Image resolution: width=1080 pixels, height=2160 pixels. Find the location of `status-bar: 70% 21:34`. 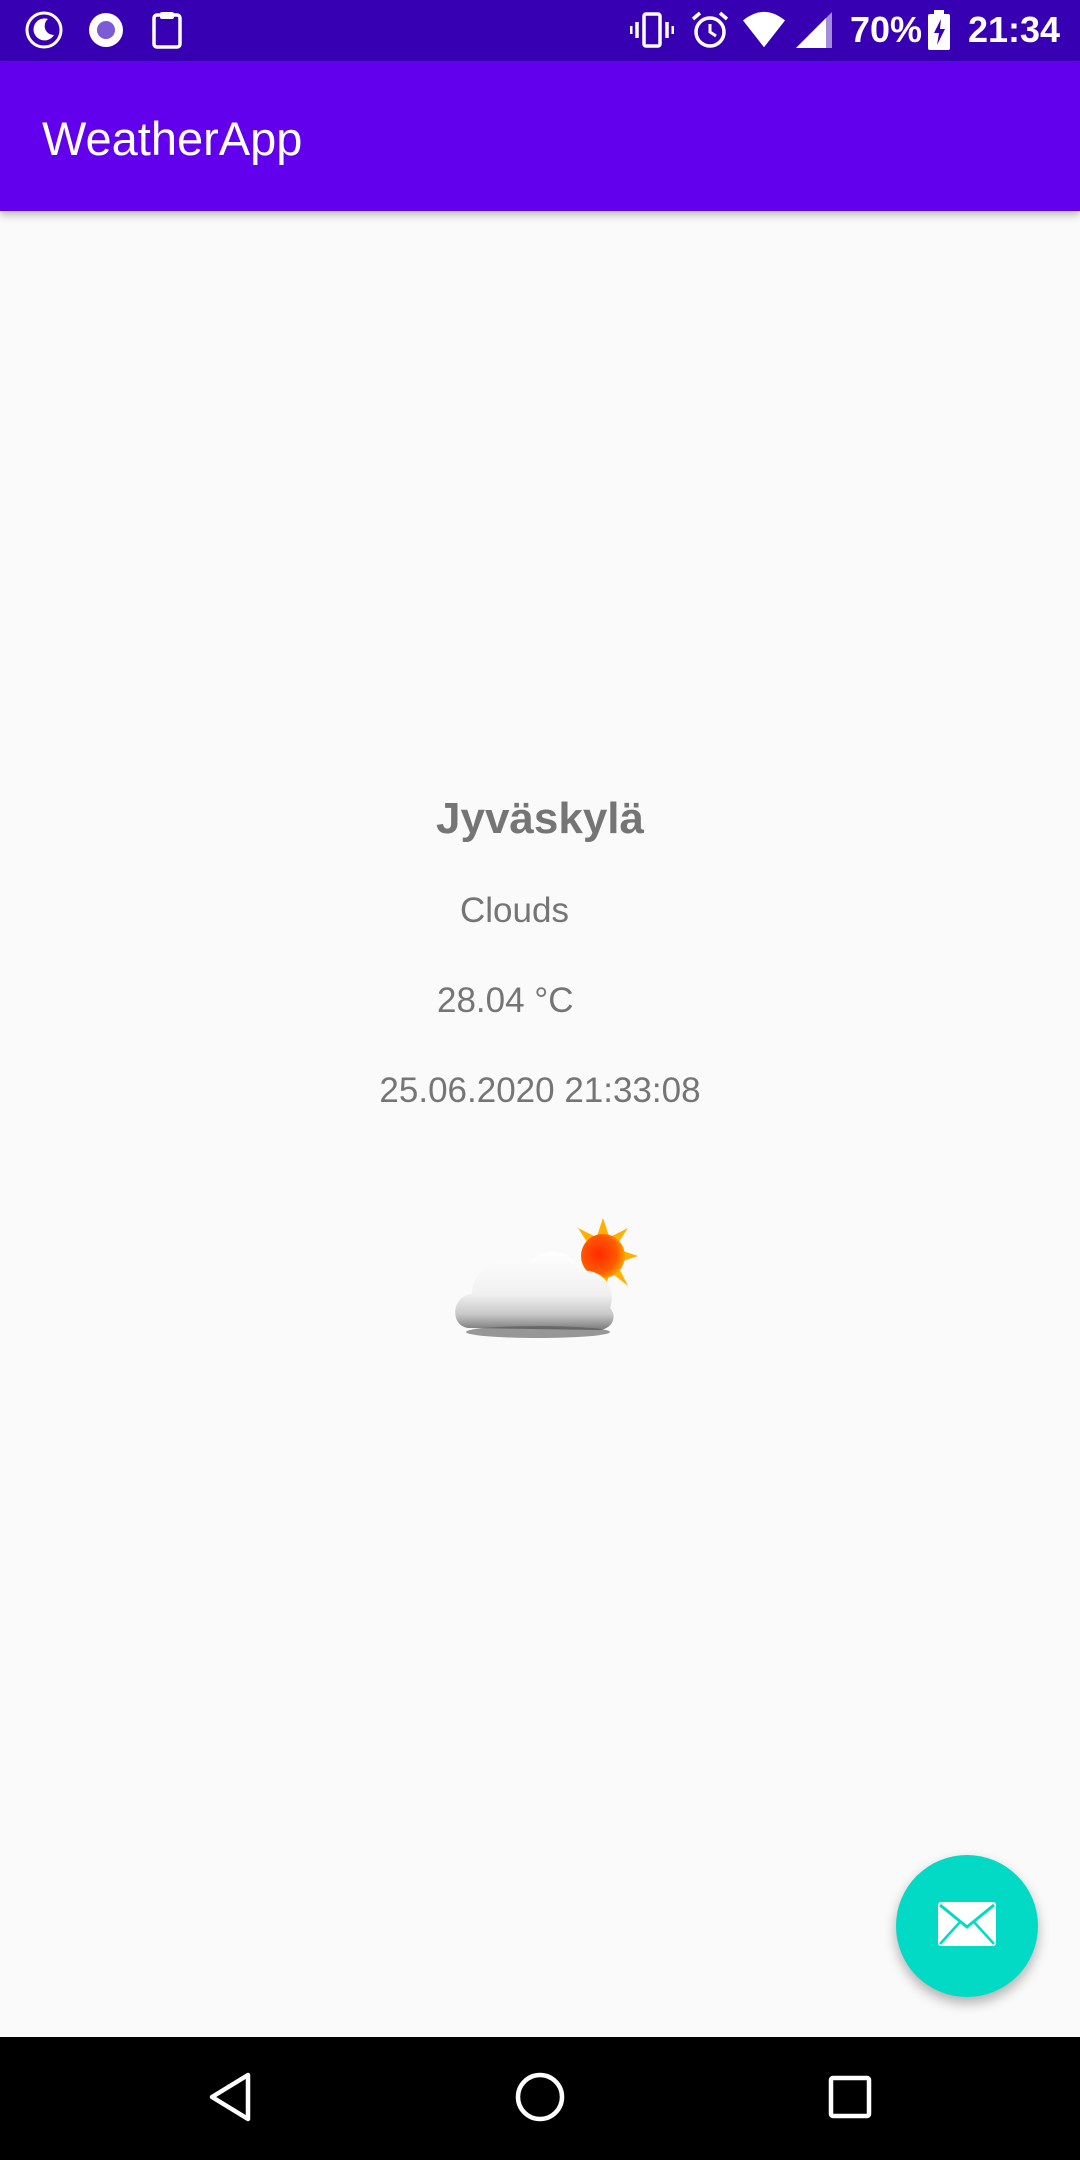

status-bar: 70% 21:34 is located at coordinates (540, 30).